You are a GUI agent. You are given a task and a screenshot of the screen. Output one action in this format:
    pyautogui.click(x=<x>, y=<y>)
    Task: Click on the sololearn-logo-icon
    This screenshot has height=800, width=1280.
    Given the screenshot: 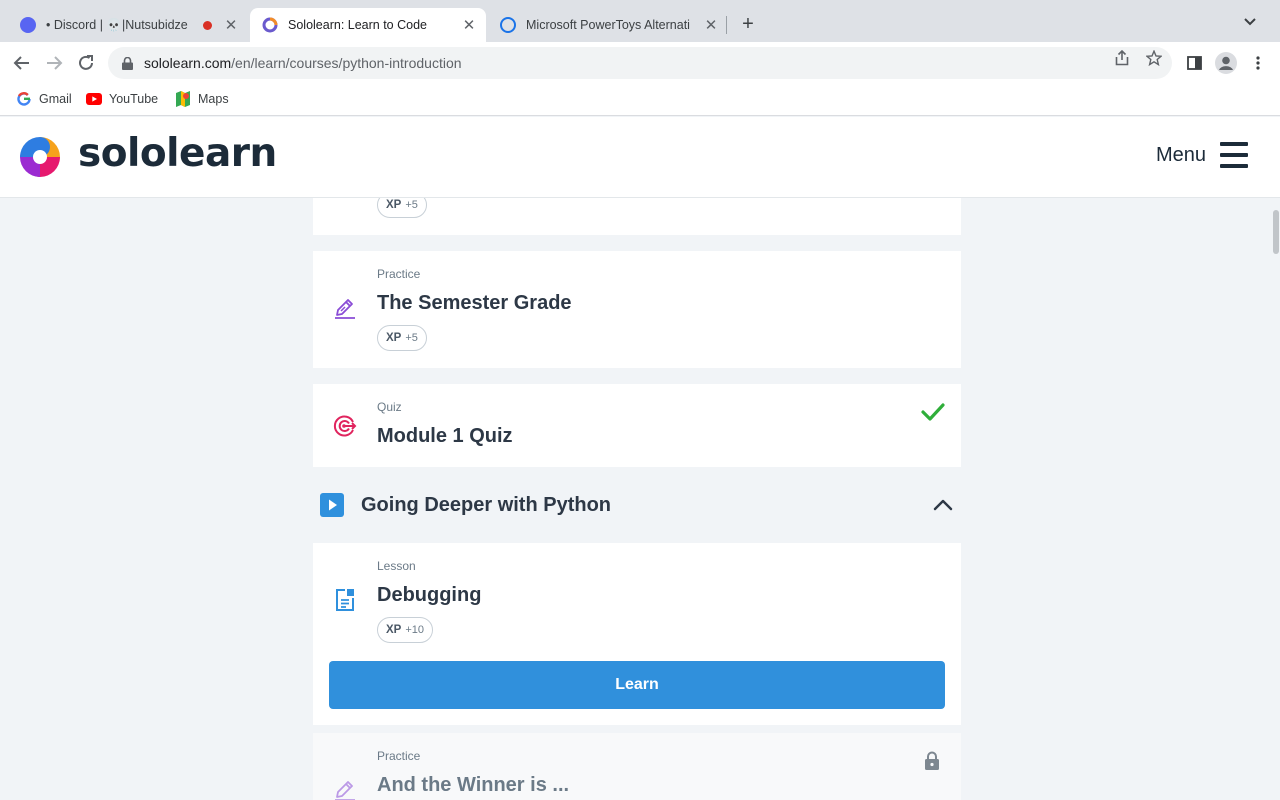 What is the action you would take?
    pyautogui.click(x=40, y=157)
    